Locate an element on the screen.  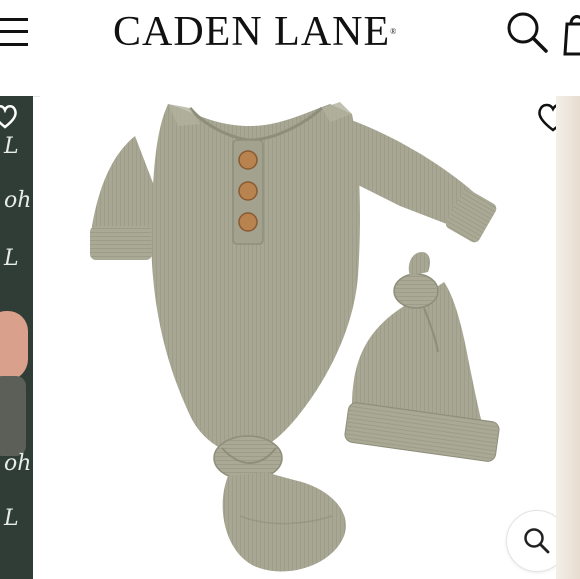
shopping-bag-icon is located at coordinates (570, 33).